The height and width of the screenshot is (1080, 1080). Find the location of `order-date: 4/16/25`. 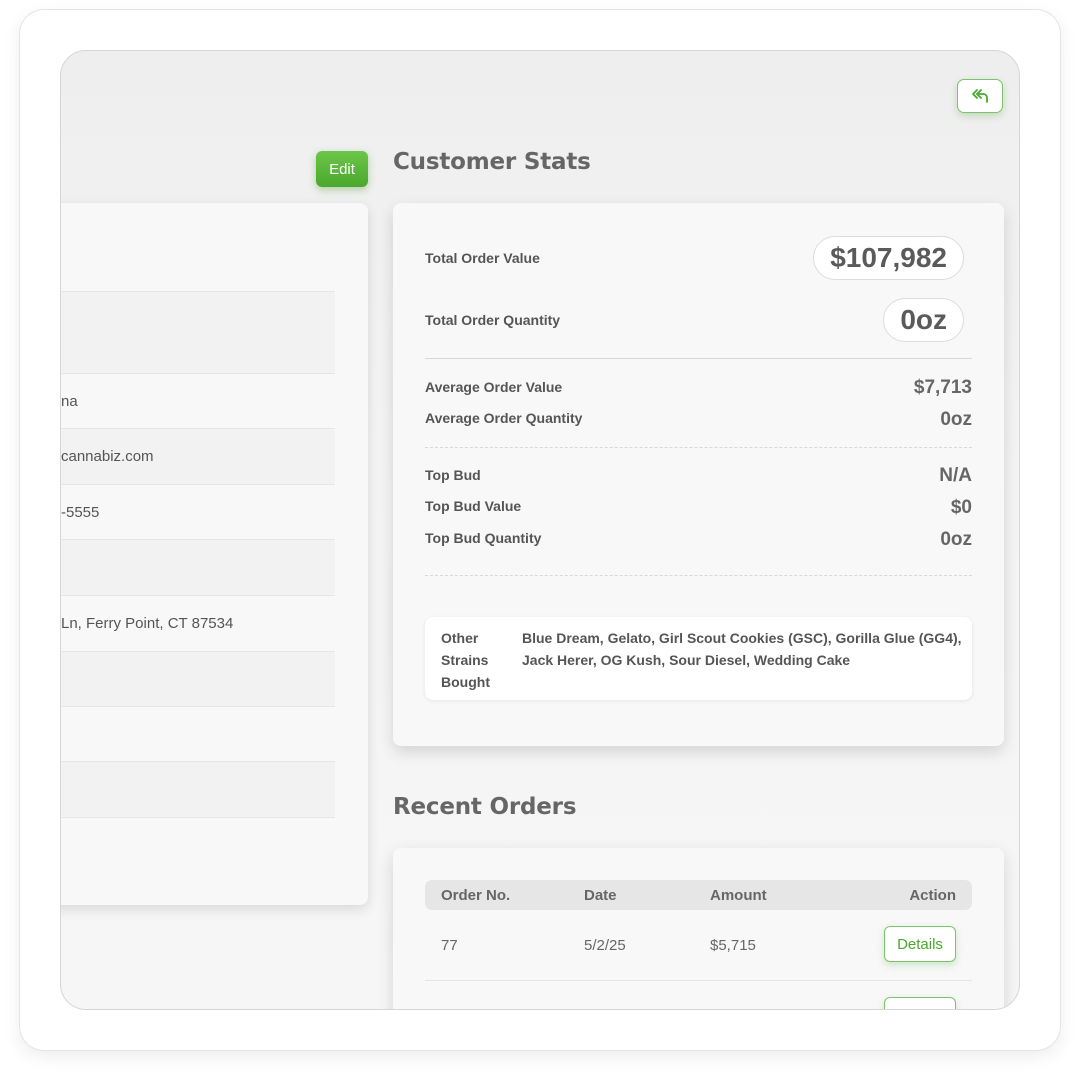

order-date: 4/16/25 is located at coordinates (609, 995).